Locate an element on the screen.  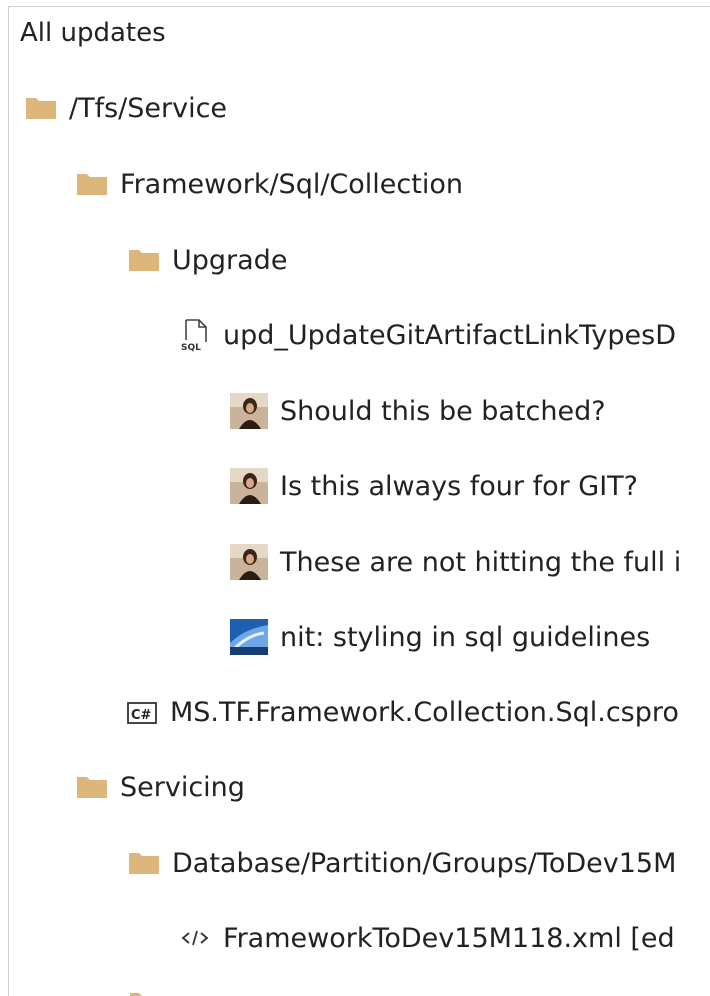
comment-thread-item: These are not hitting the full i is located at coordinates (455, 562).